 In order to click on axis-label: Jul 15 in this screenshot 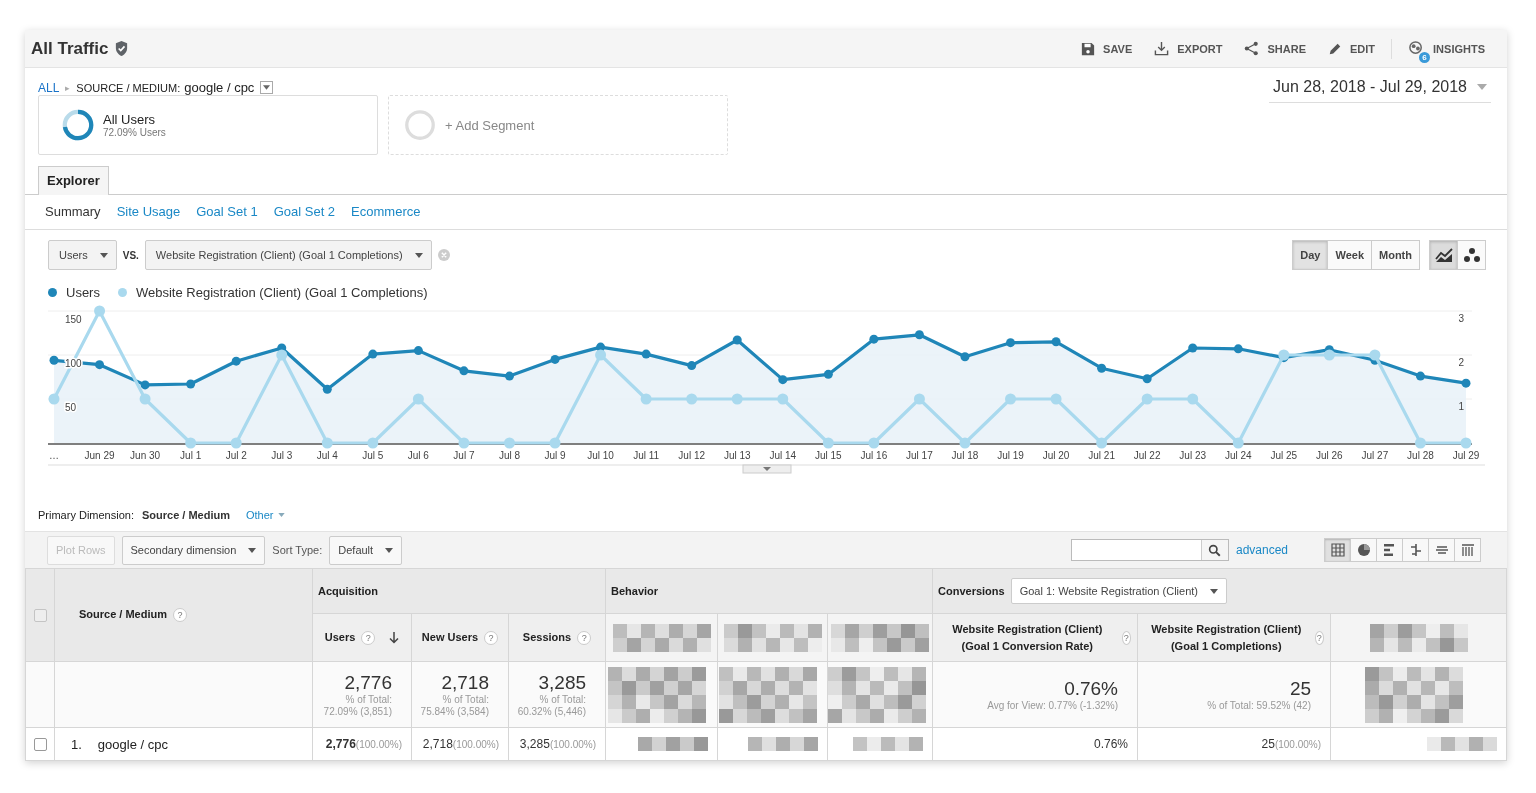, I will do `click(828, 455)`.